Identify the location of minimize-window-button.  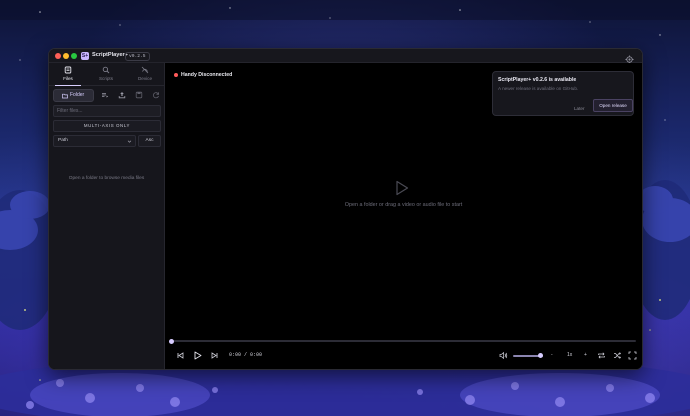
(66, 55).